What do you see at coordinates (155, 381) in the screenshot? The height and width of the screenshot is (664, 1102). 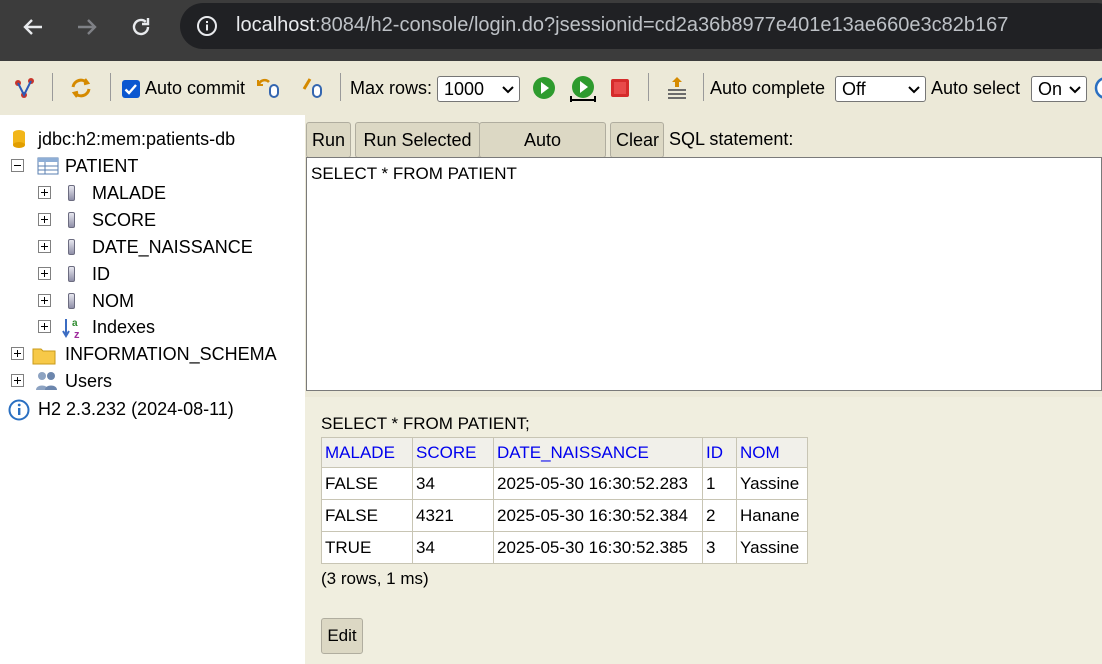 I see `tree-item-users: Users` at bounding box center [155, 381].